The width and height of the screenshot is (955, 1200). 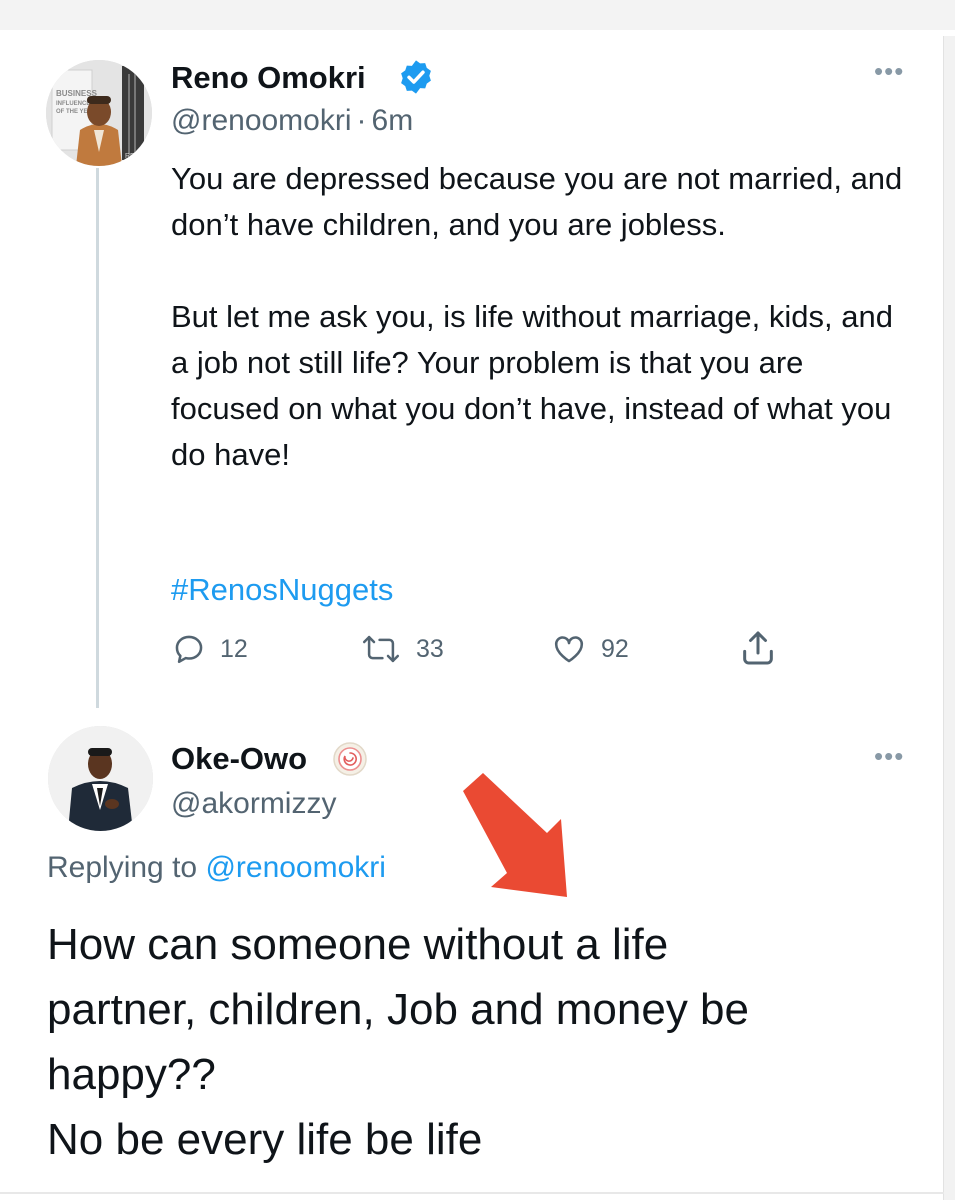 I want to click on author-name: Reno Omokri, so click(x=268, y=78).